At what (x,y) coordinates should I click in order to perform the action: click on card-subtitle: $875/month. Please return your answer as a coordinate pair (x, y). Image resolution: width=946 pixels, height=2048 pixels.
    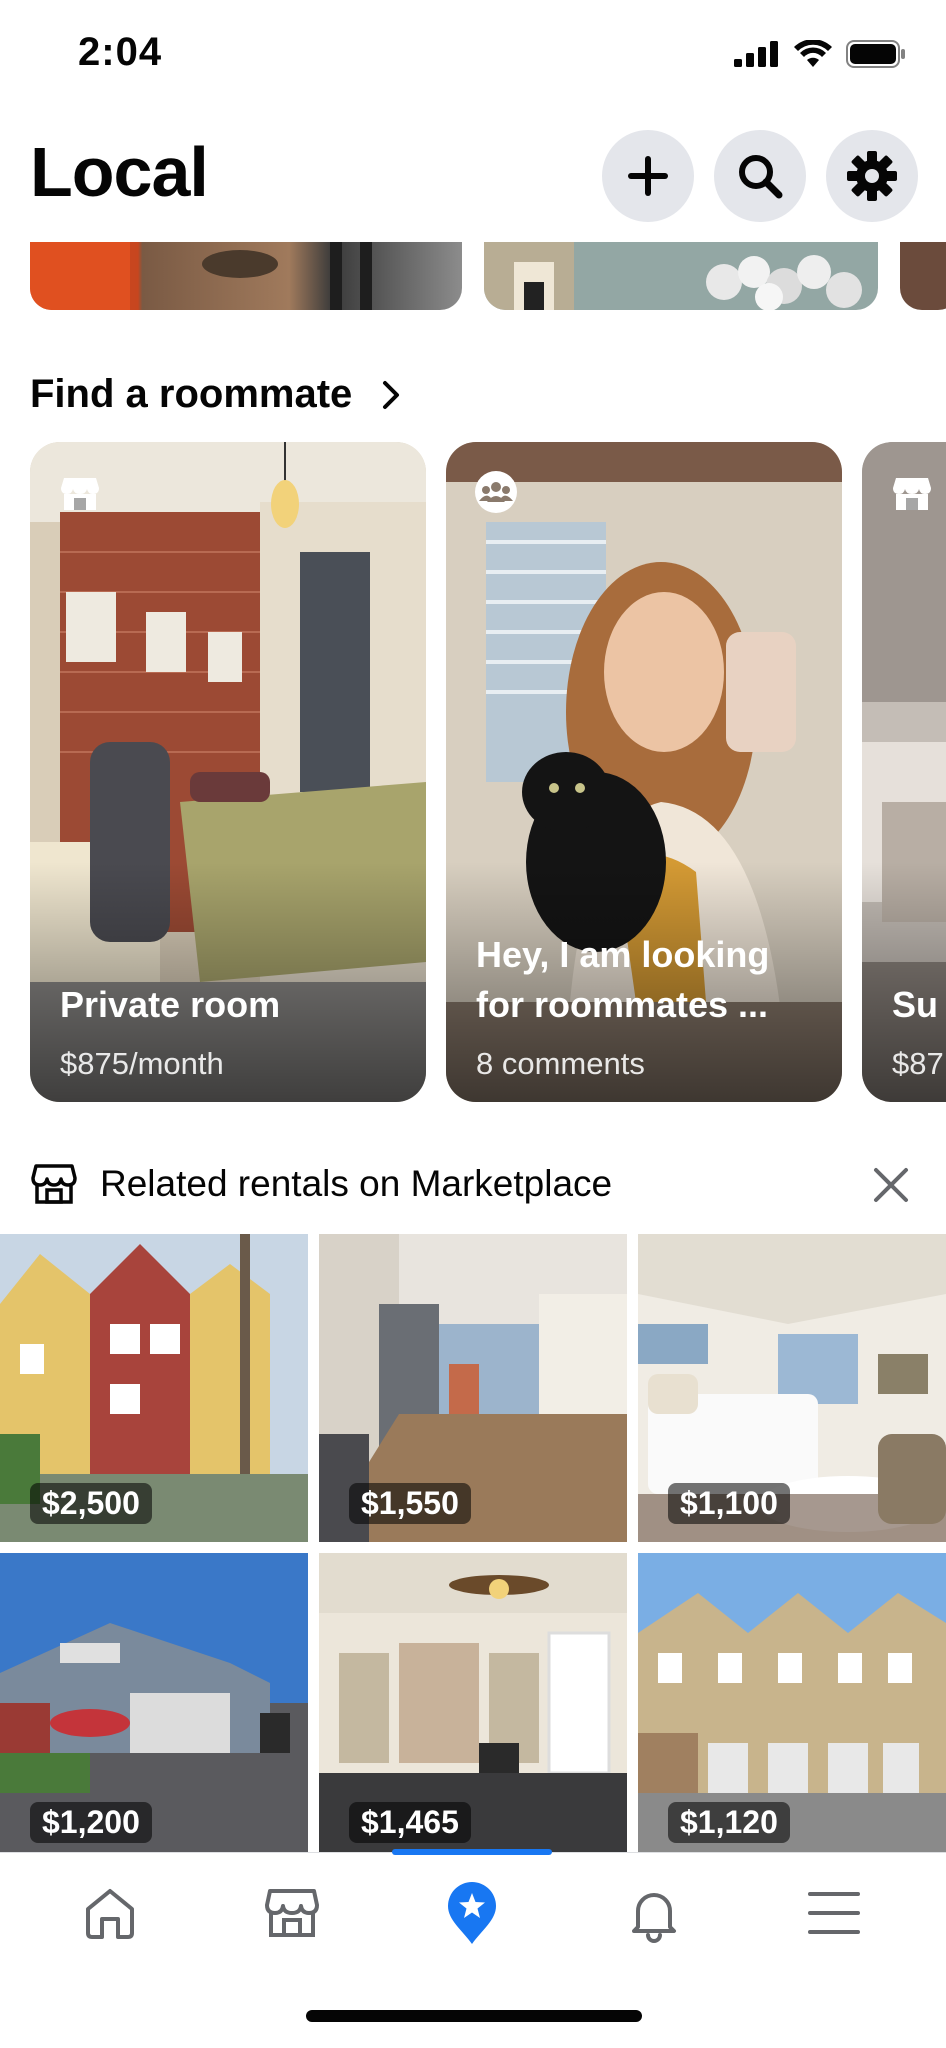
    Looking at the image, I should click on (142, 1063).